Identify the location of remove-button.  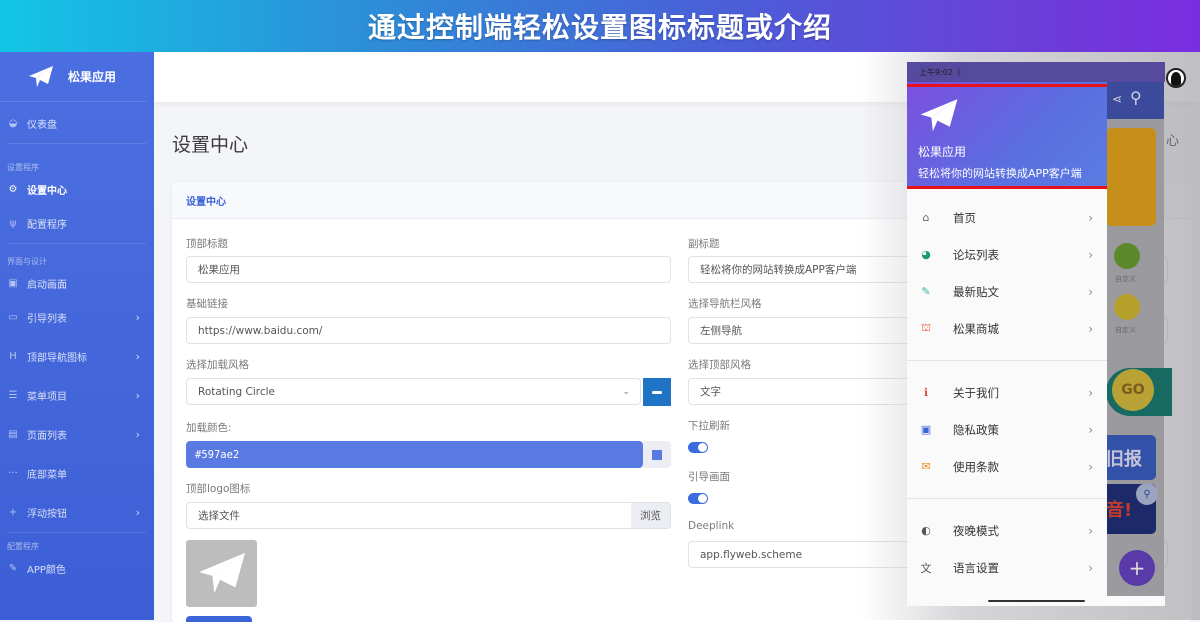
(657, 392).